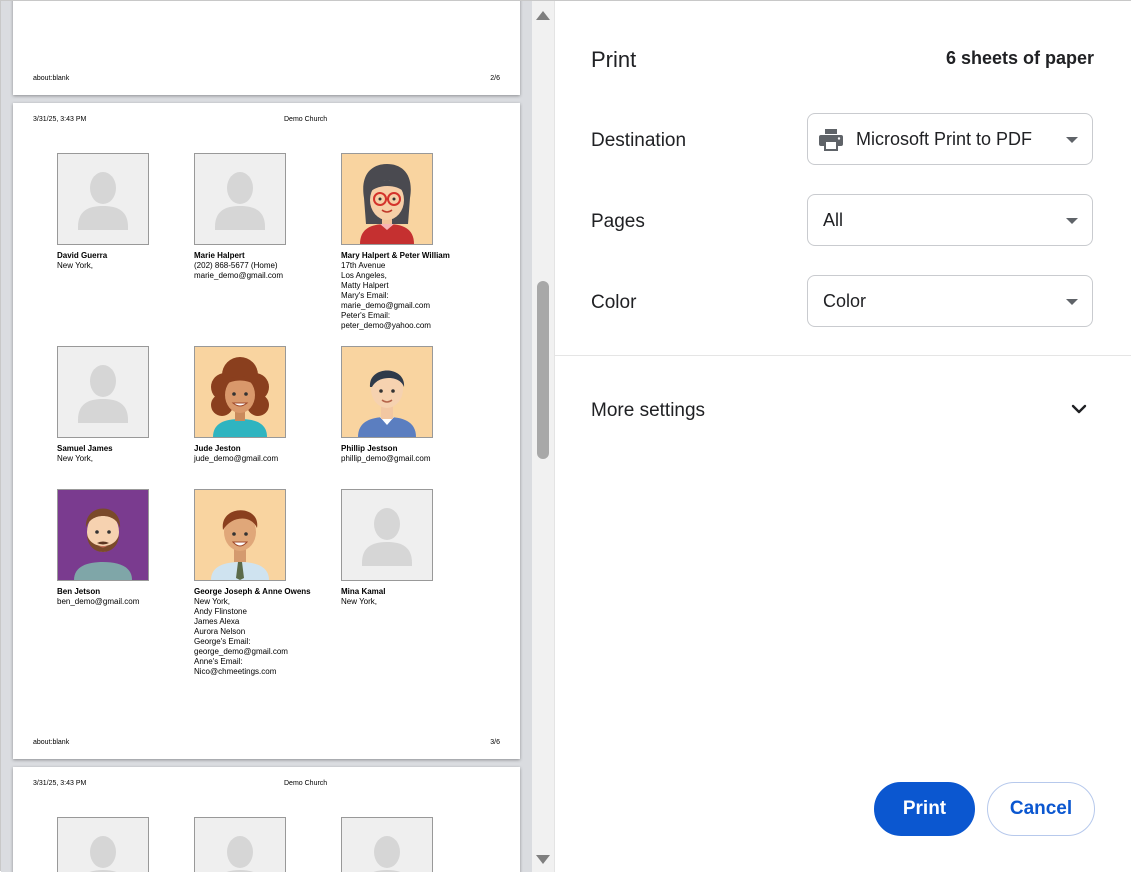 The image size is (1131, 872). I want to click on cancel-button: Cancel, so click(1041, 809).